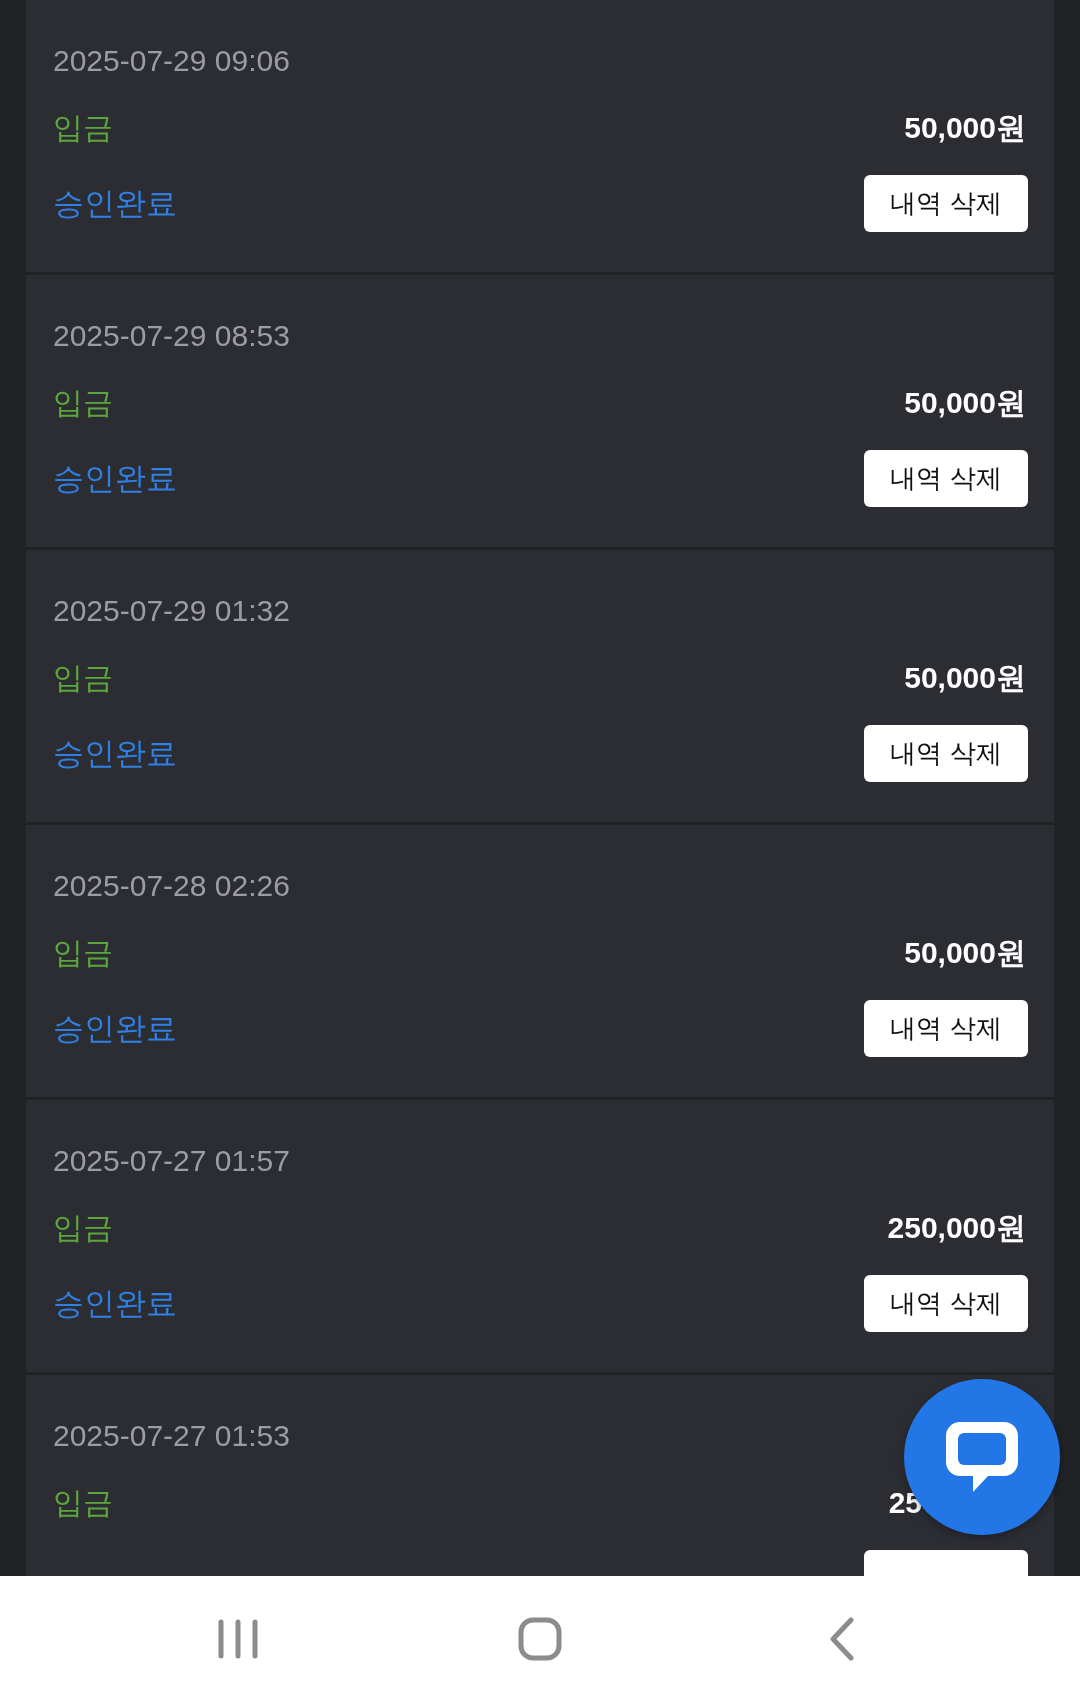 This screenshot has height=1702, width=1080. Describe the element at coordinates (540, 1639) in the screenshot. I see `home-icon` at that location.